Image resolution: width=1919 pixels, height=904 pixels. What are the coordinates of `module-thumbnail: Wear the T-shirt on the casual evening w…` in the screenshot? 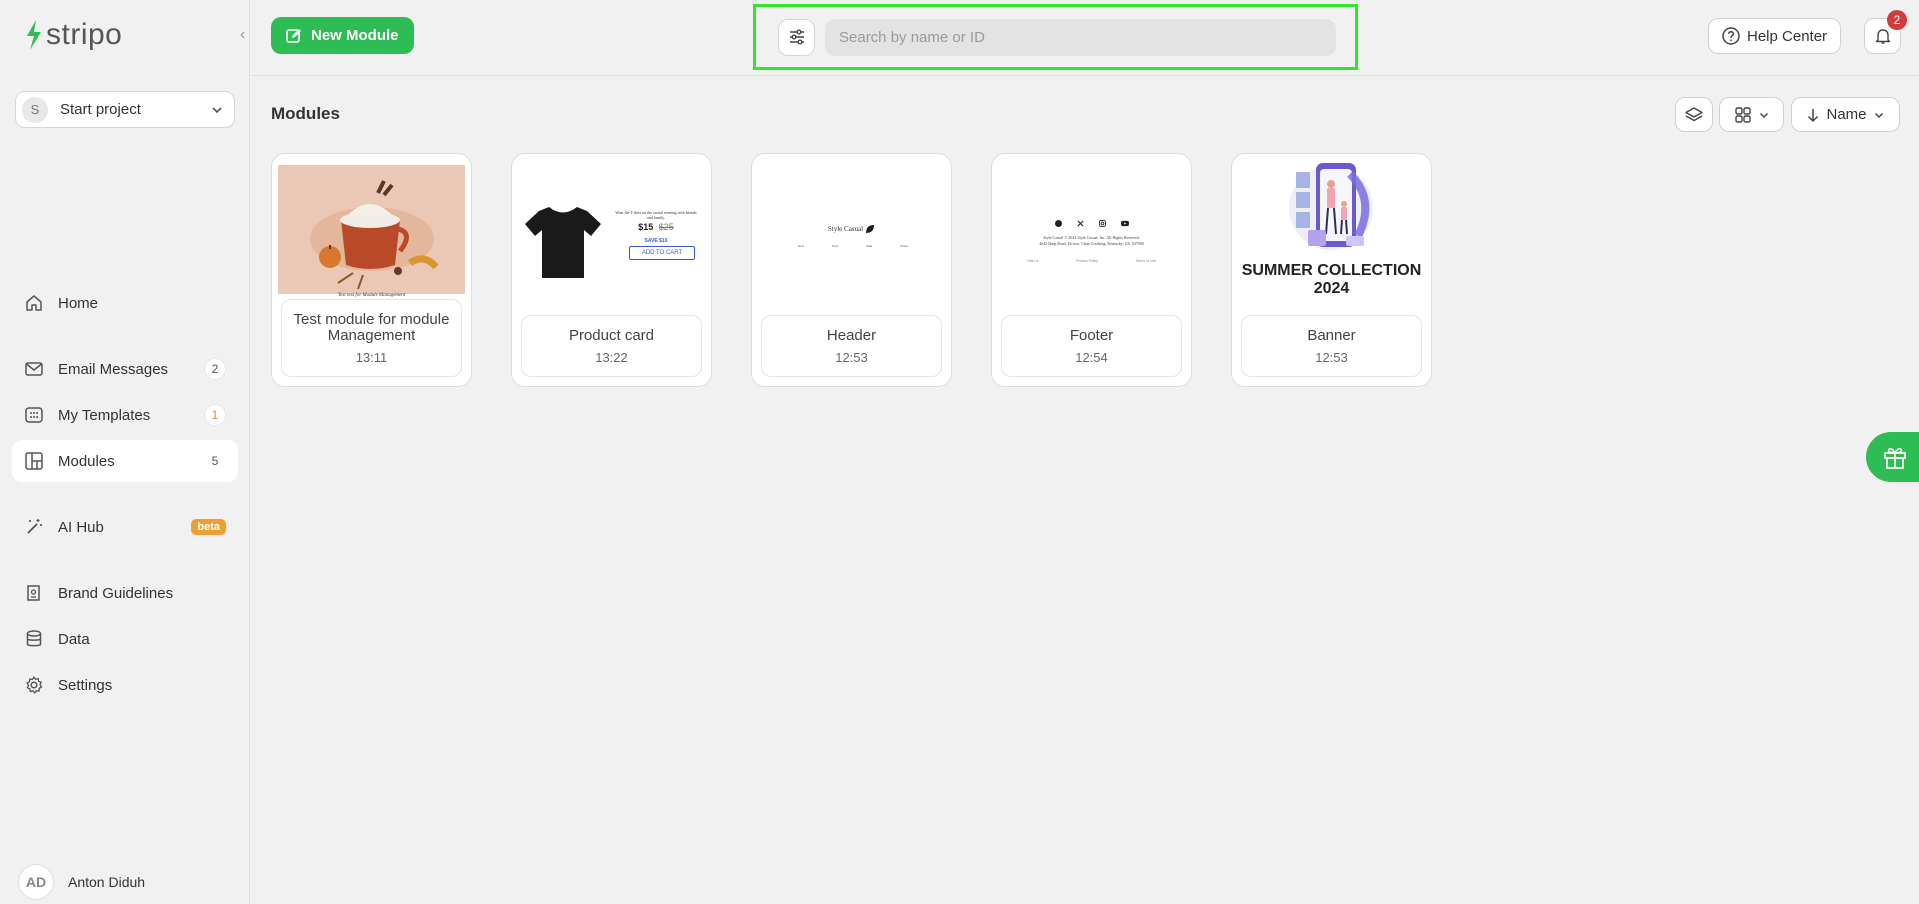 It's located at (611, 230).